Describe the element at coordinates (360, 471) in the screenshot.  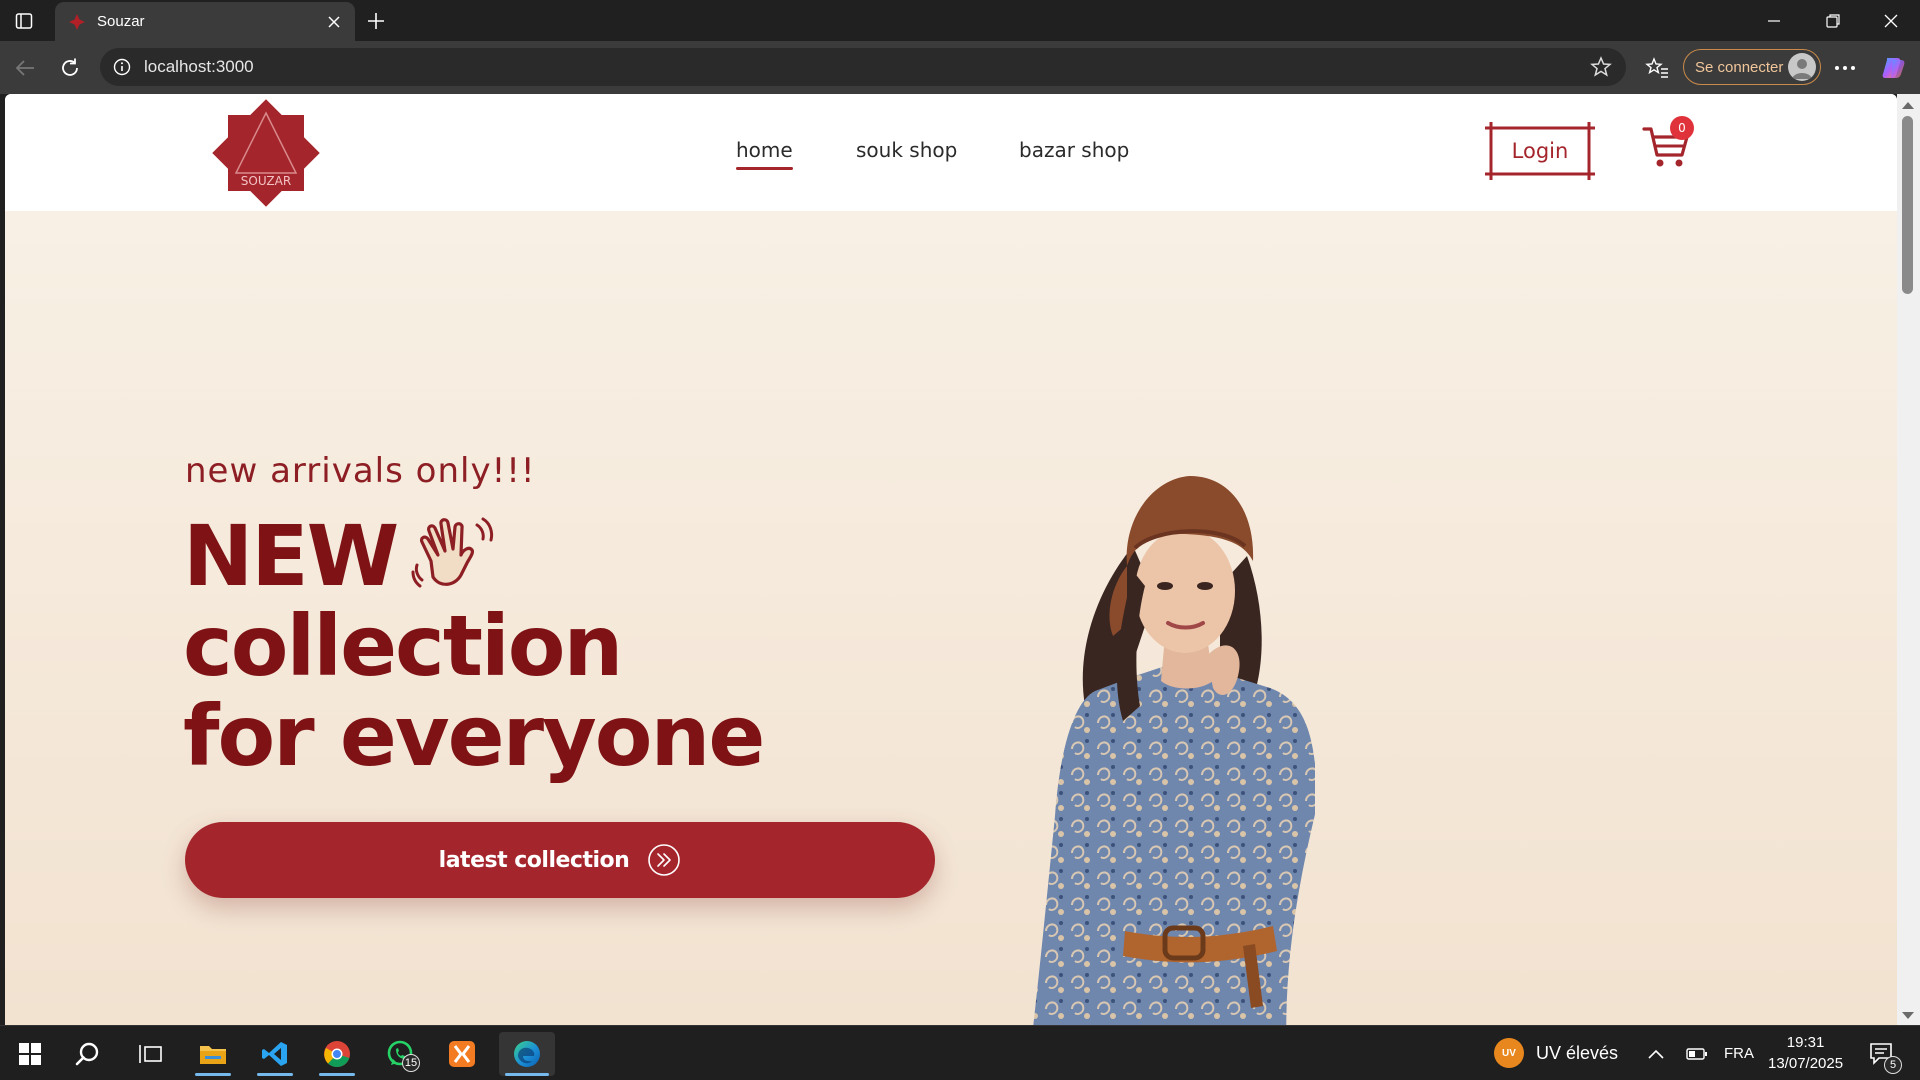
I see `hero-subtitle: new arrivals only!!!` at that location.